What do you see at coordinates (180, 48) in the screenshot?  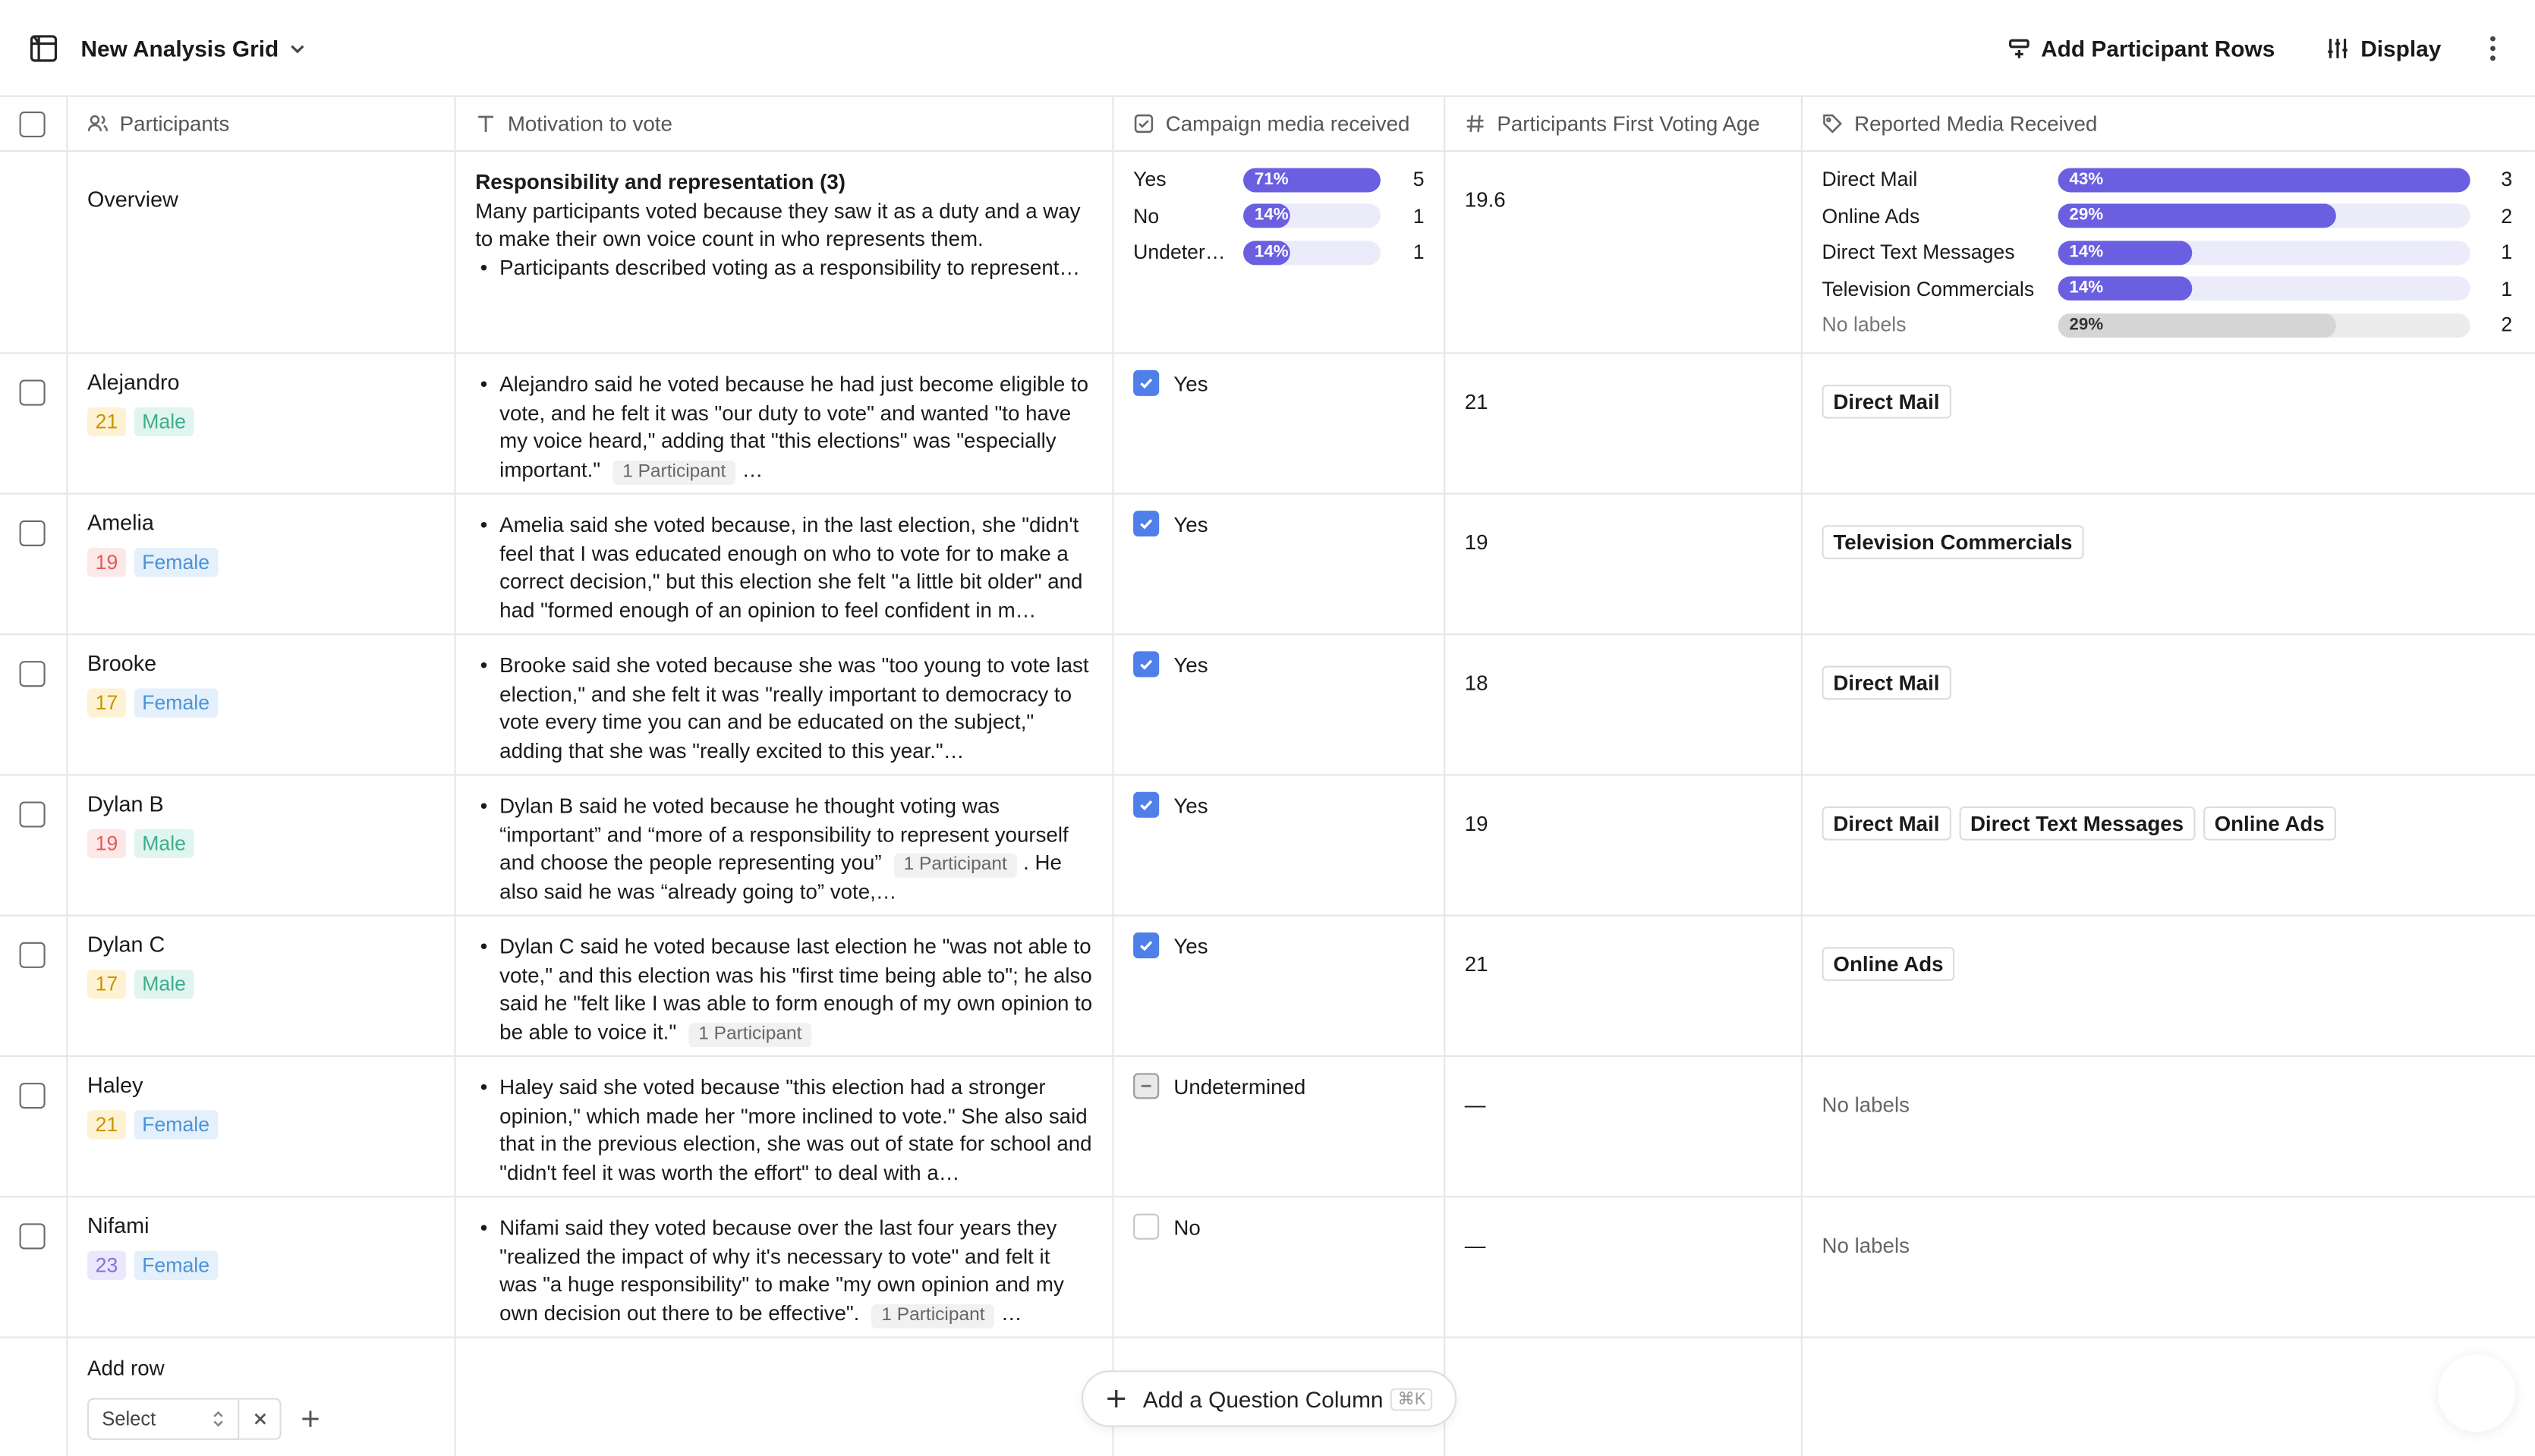 I see `grid-title: New Analysis Grid` at bounding box center [180, 48].